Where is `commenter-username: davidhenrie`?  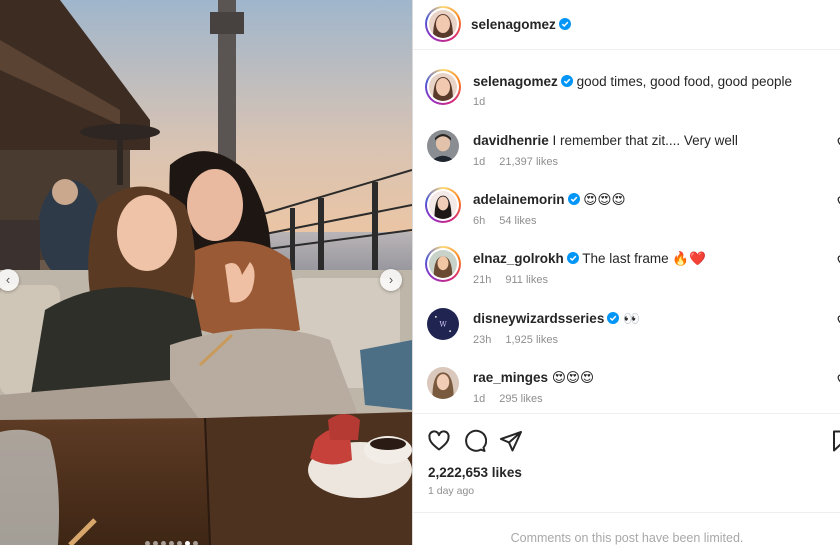 commenter-username: davidhenrie is located at coordinates (511, 140).